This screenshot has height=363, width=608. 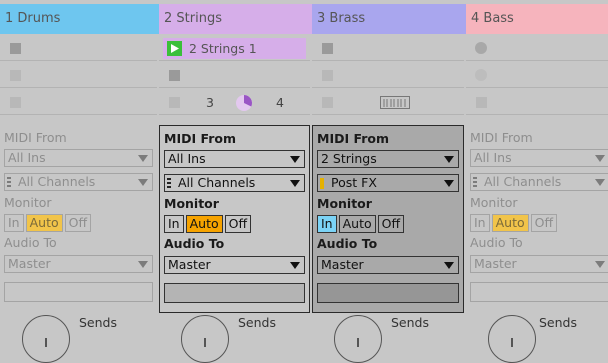 What do you see at coordinates (388, 159) in the screenshot?
I see `midi-from-dropdown: 2 Strings` at bounding box center [388, 159].